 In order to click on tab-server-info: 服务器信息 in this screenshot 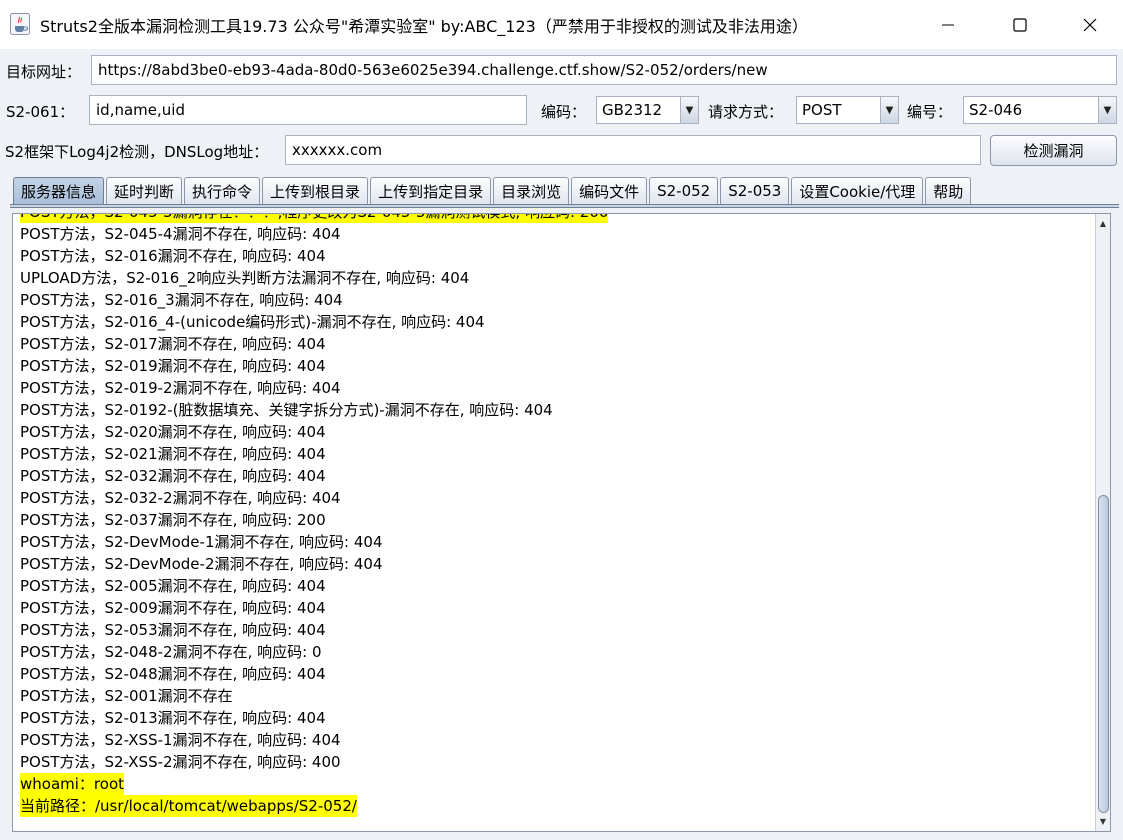, I will do `click(59, 190)`.